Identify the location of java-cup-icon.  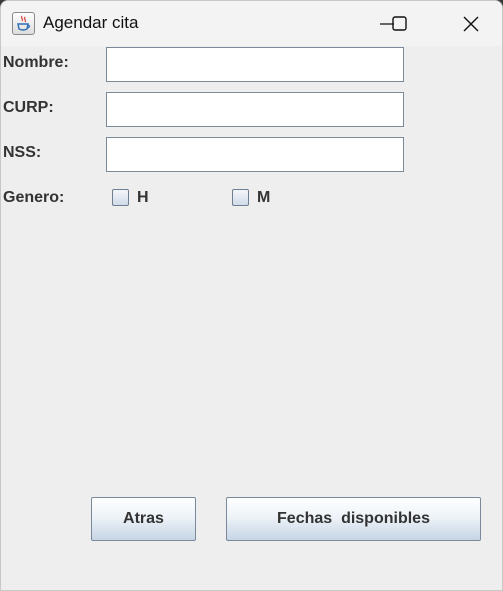
(23, 23).